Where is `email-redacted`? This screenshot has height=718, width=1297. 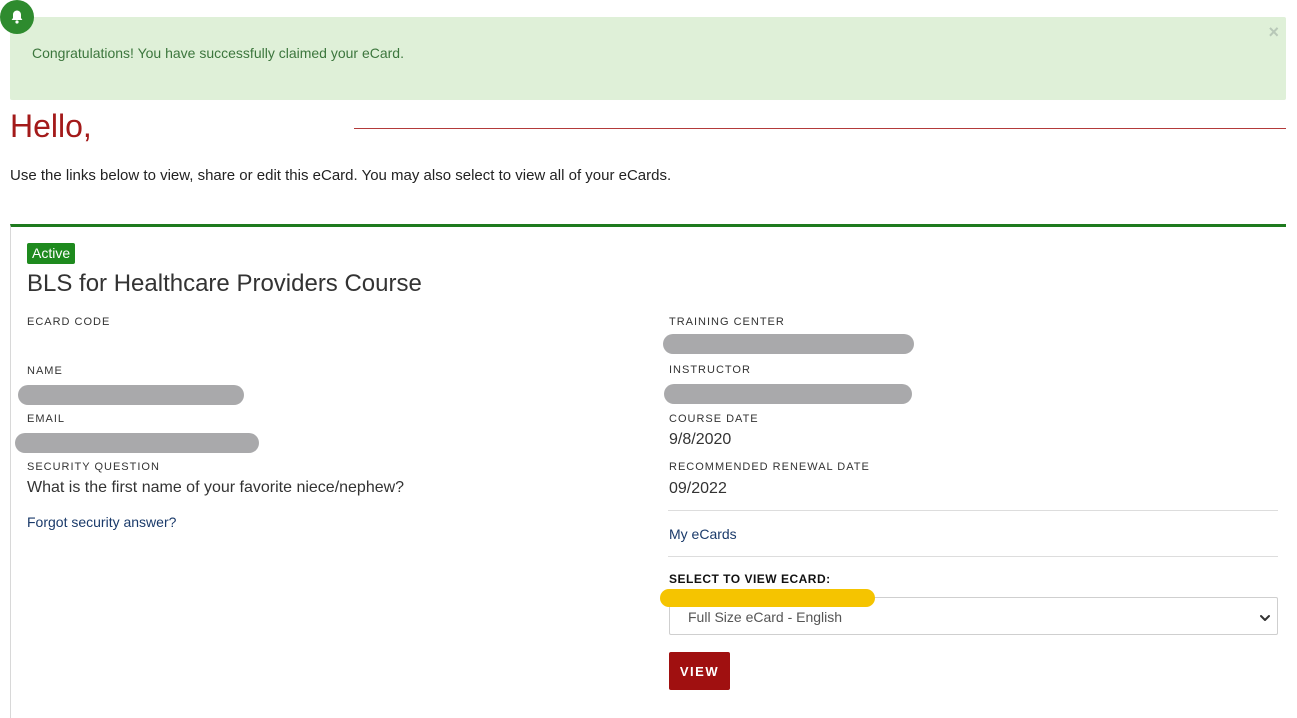 email-redacted is located at coordinates (137, 443).